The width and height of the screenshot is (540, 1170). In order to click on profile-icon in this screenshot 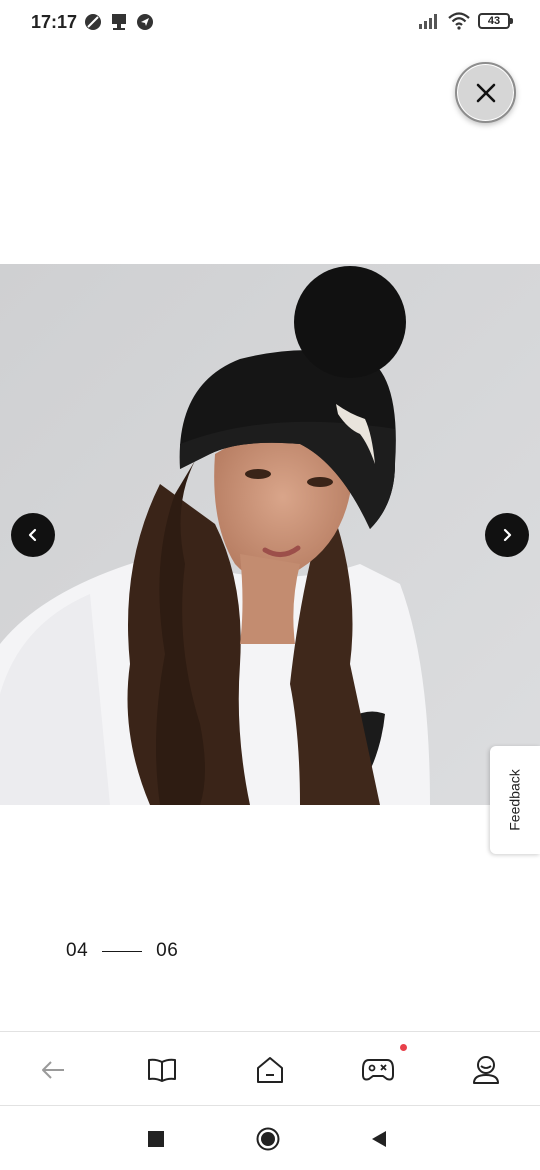, I will do `click(486, 1070)`.